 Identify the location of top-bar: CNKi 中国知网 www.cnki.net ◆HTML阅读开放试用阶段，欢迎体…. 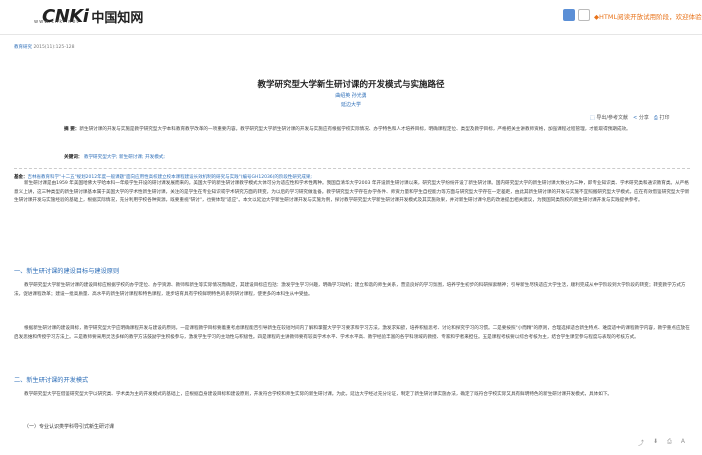
(351, 17).